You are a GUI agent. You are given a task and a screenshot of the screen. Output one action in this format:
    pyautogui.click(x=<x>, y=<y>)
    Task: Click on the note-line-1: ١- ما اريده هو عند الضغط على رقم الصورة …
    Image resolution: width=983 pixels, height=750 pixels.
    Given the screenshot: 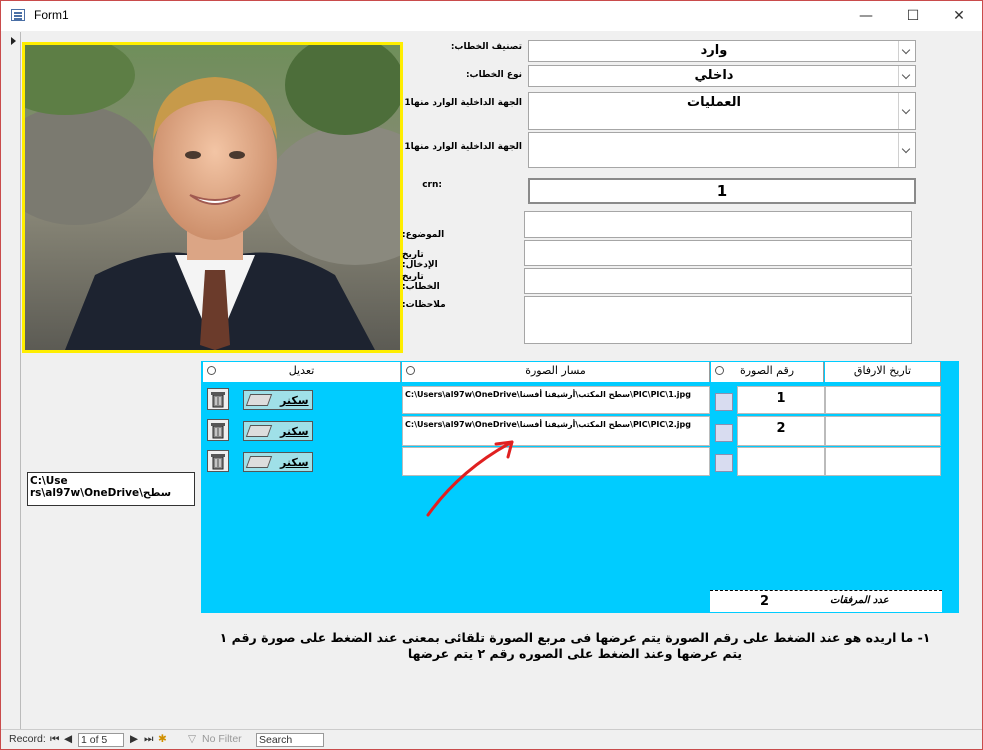 What is the action you would take?
    pyautogui.click(x=575, y=637)
    